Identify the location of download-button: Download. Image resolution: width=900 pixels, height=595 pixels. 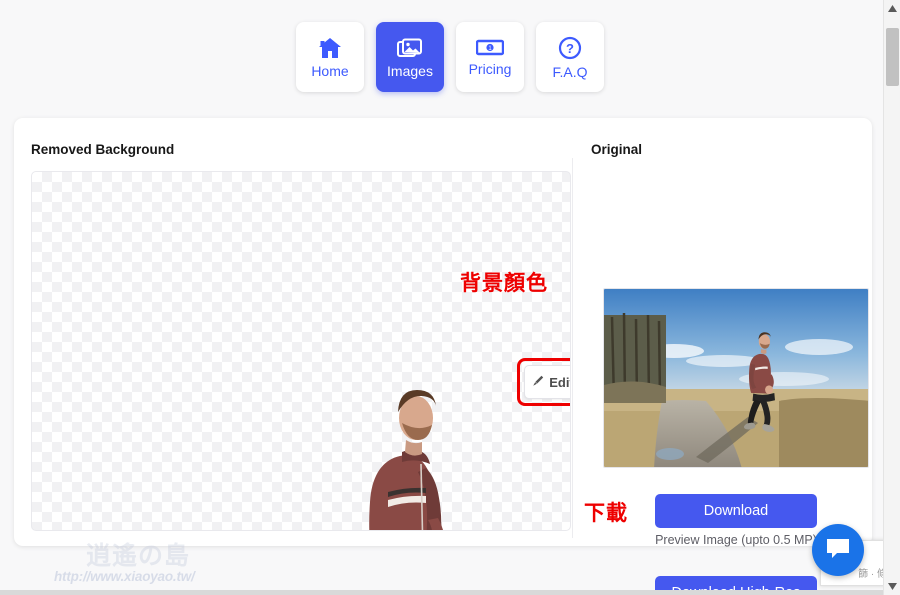
(736, 511).